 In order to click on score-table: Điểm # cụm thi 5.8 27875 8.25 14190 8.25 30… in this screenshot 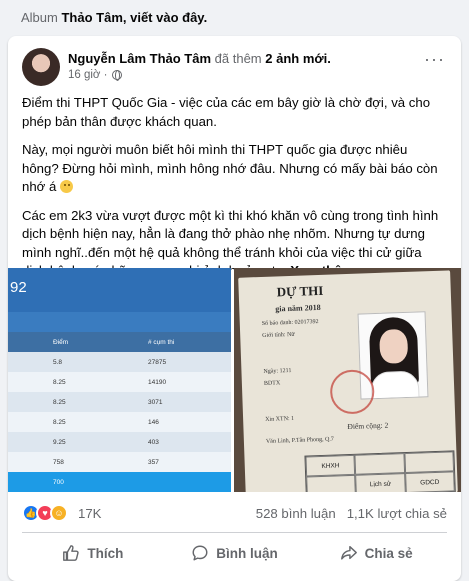, I will do `click(119, 412)`.